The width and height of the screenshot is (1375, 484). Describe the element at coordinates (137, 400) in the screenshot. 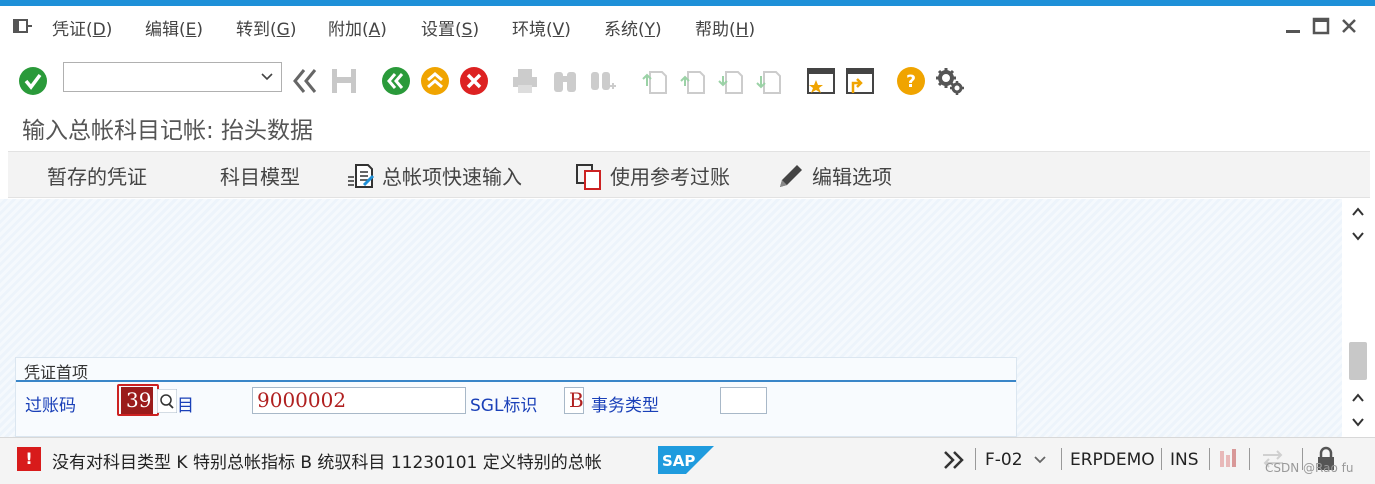

I see `posting-key-input: 39` at that location.